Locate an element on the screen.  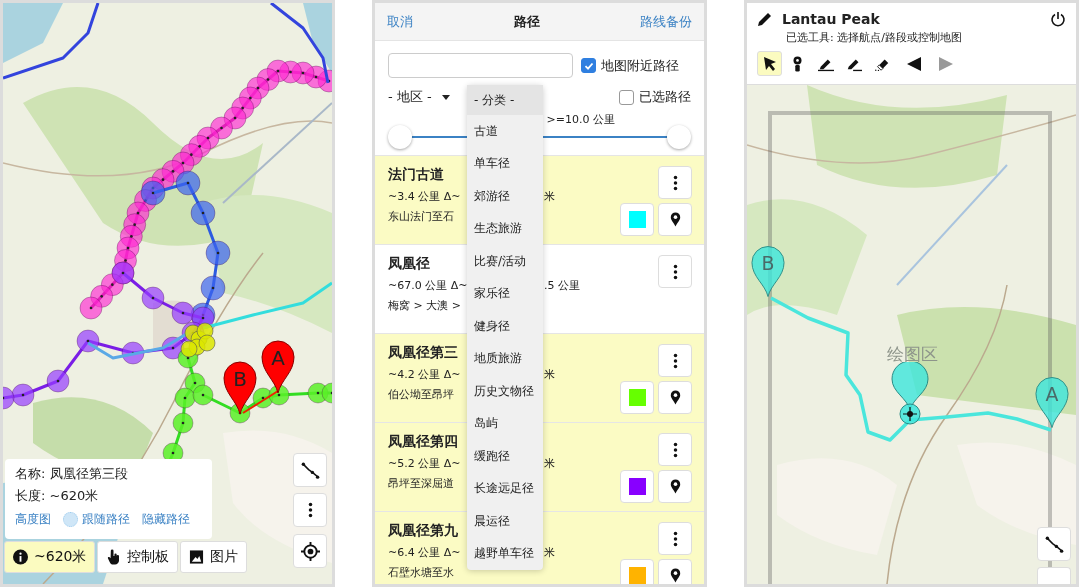
backup-link: 路线备份 is located at coordinates (666, 21).